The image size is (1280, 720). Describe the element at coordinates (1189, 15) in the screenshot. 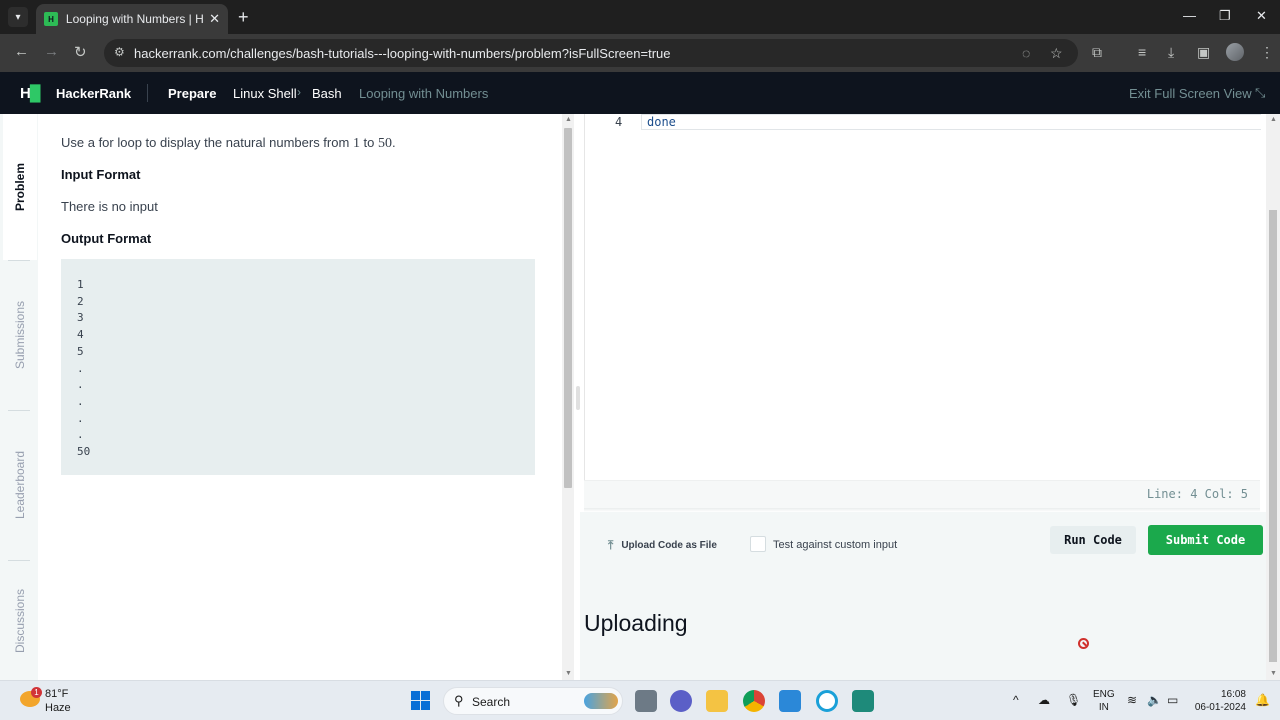

I see `minimize-icon: —` at that location.